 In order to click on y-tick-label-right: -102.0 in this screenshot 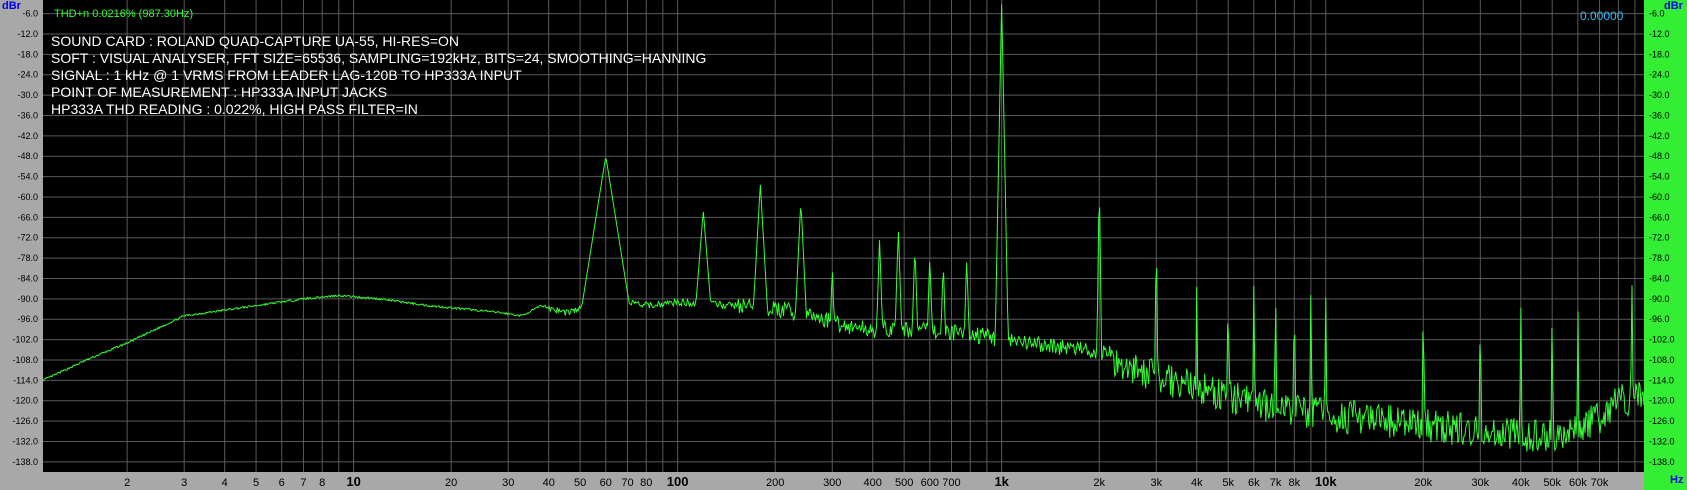, I will do `click(1662, 340)`.